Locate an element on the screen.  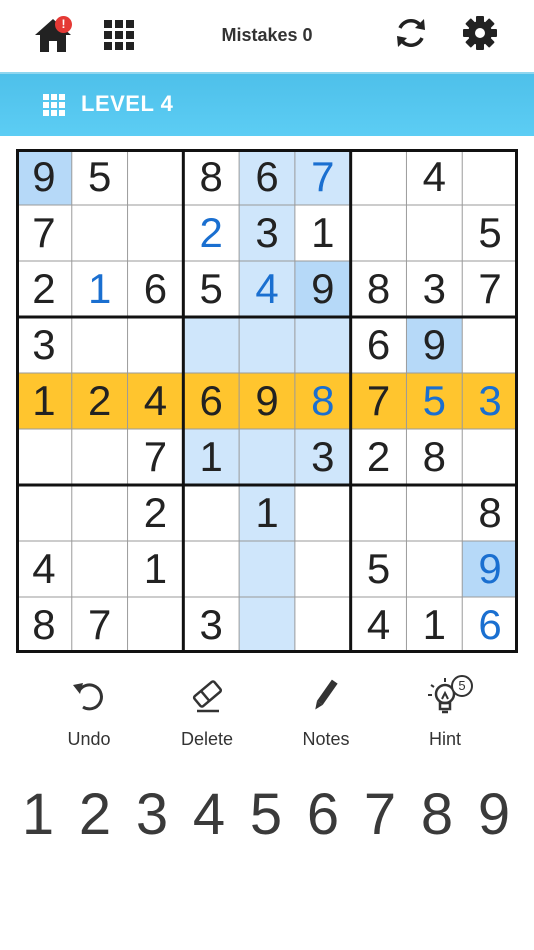
number-pad: 123456789 is located at coordinates (267, 815).